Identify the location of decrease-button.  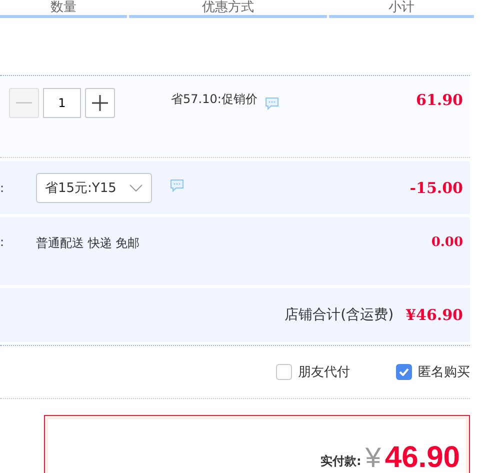
(24, 103).